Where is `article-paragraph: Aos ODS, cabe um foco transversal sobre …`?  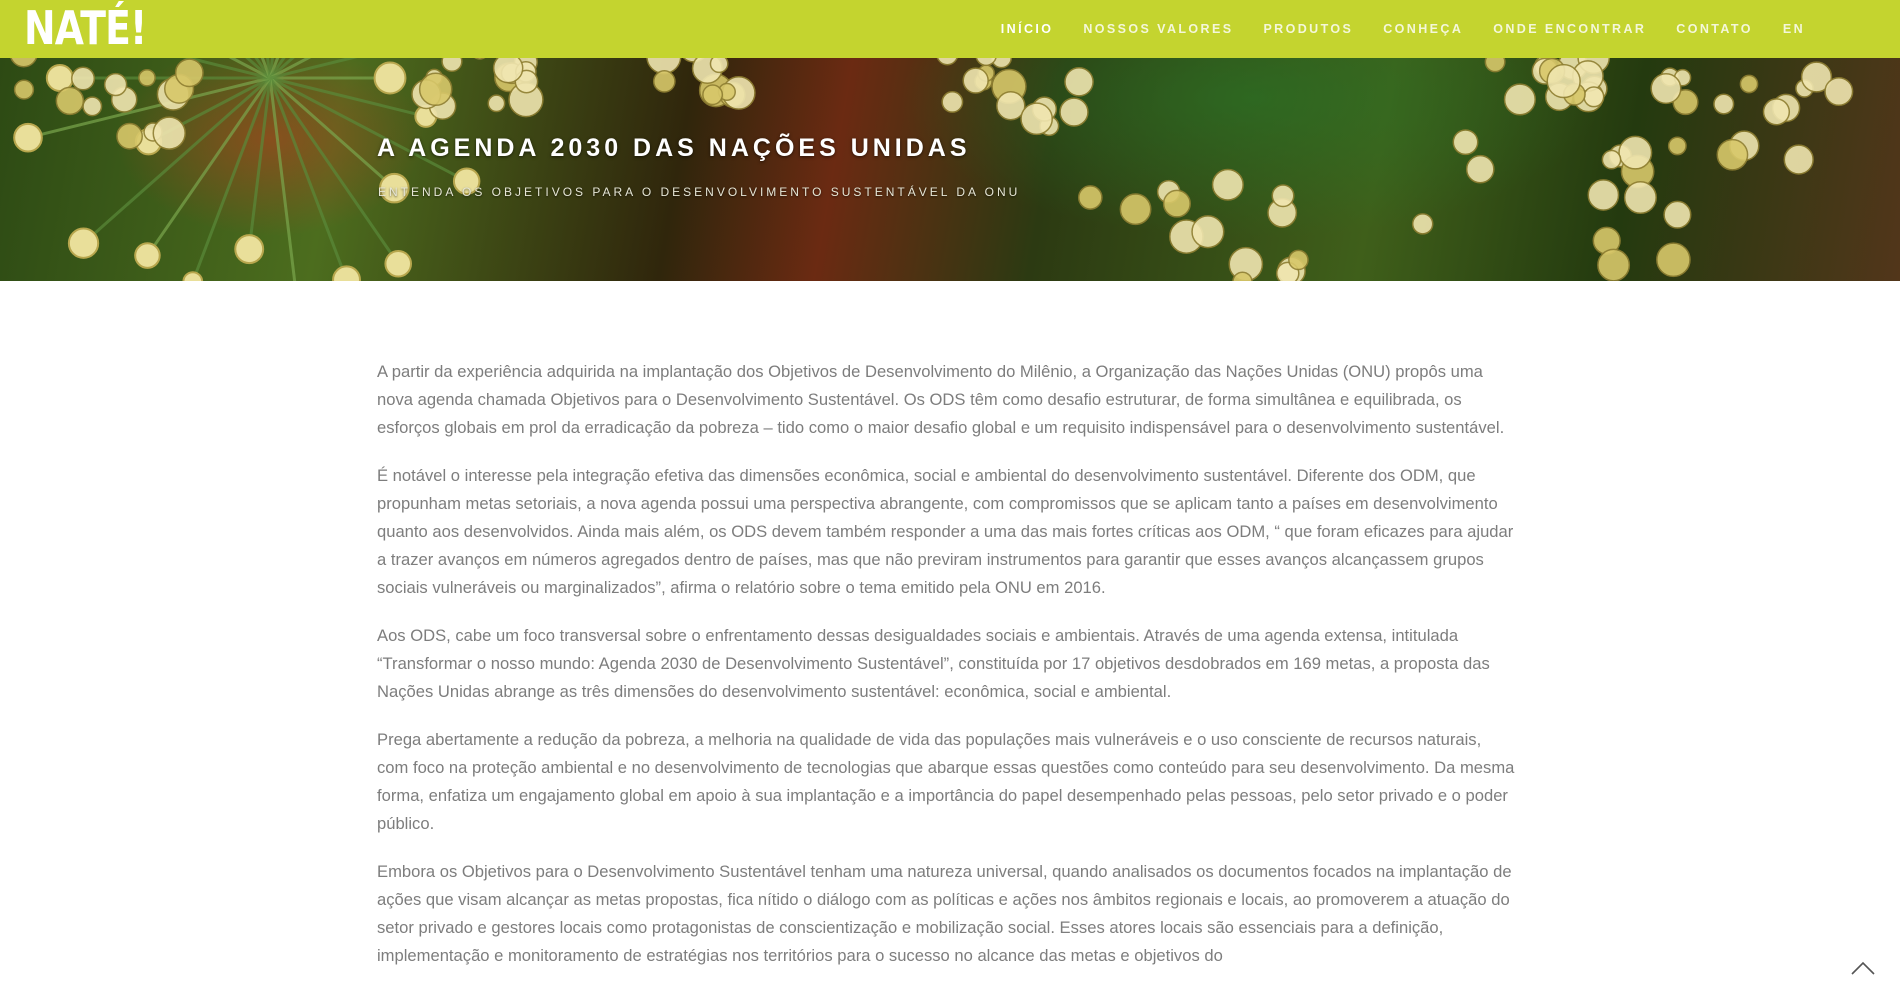 article-paragraph: Aos ODS, cabe um foco transversal sobre … is located at coordinates (933, 663).